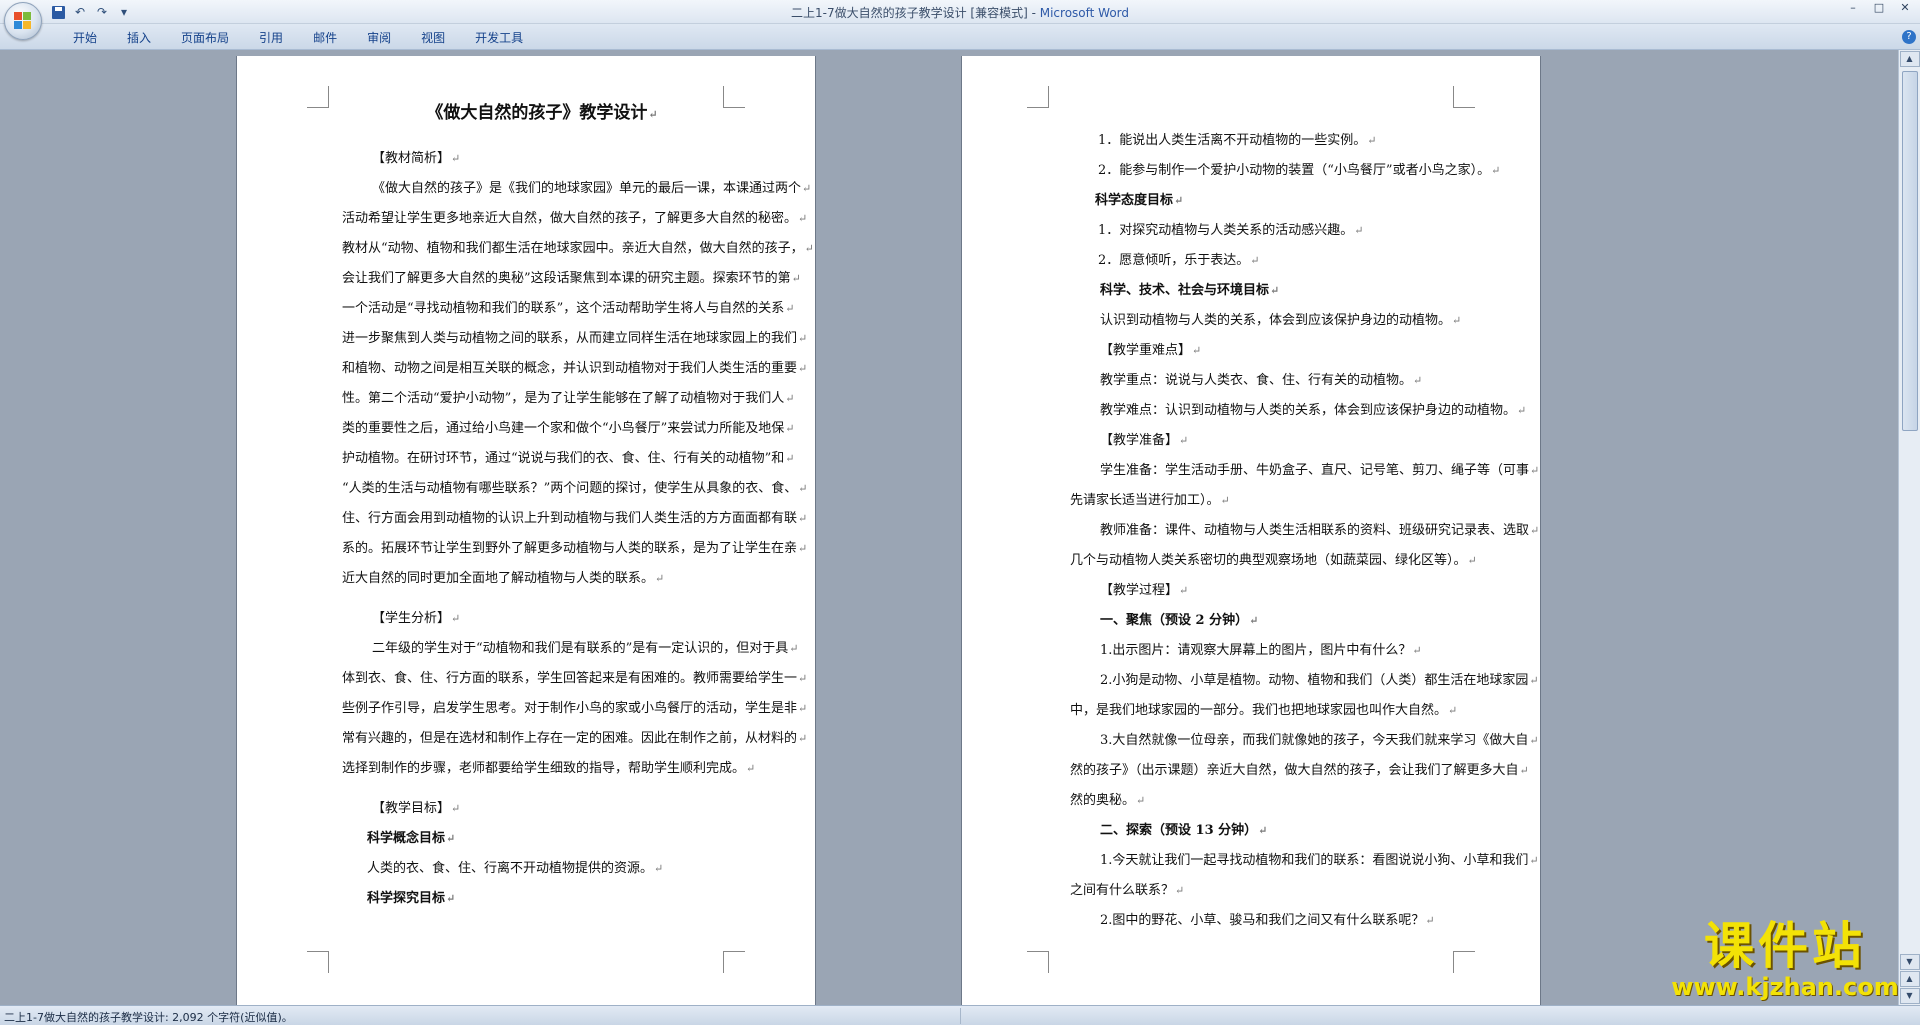 This screenshot has height=1025, width=1920. What do you see at coordinates (325, 38) in the screenshot?
I see `tab-4: 邮件` at bounding box center [325, 38].